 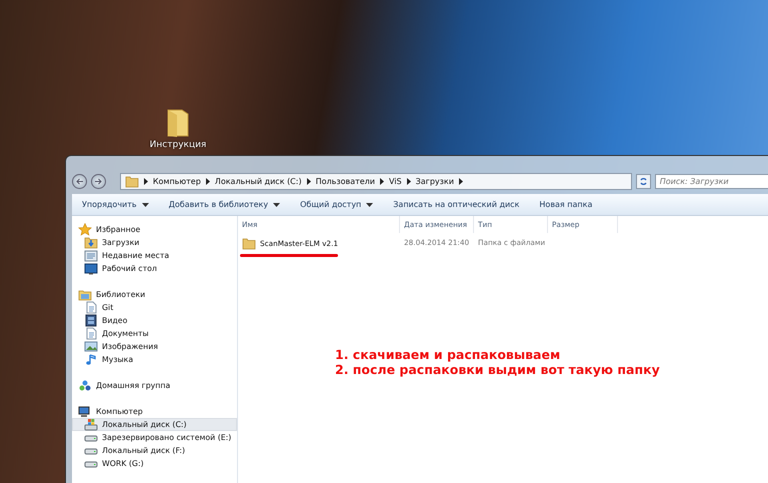 I want to click on music-note-icon, so click(x=91, y=359).